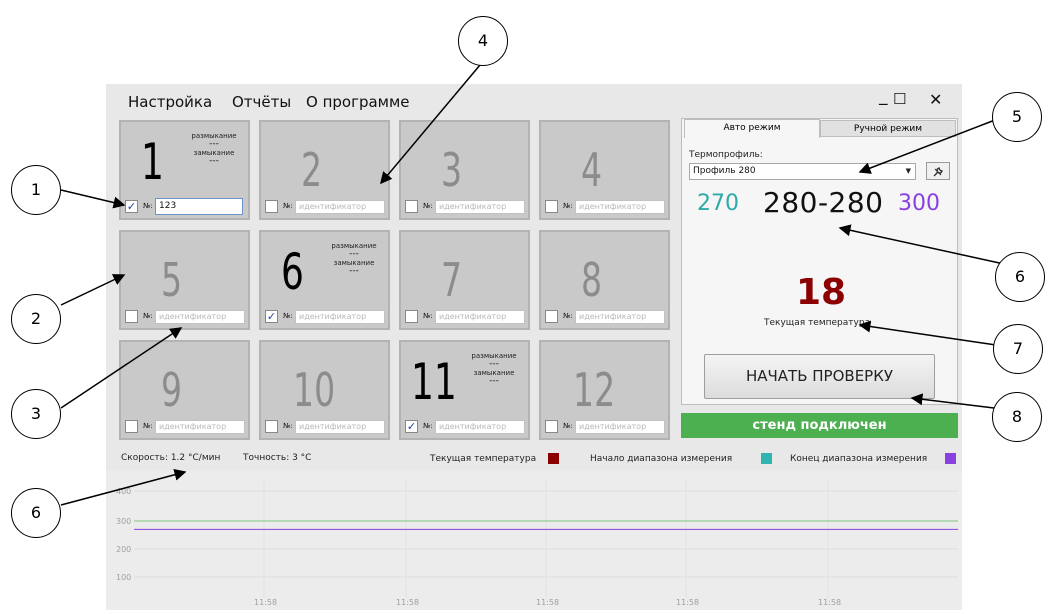  What do you see at coordinates (1018, 349) in the screenshot?
I see `callout-7: 7` at bounding box center [1018, 349].